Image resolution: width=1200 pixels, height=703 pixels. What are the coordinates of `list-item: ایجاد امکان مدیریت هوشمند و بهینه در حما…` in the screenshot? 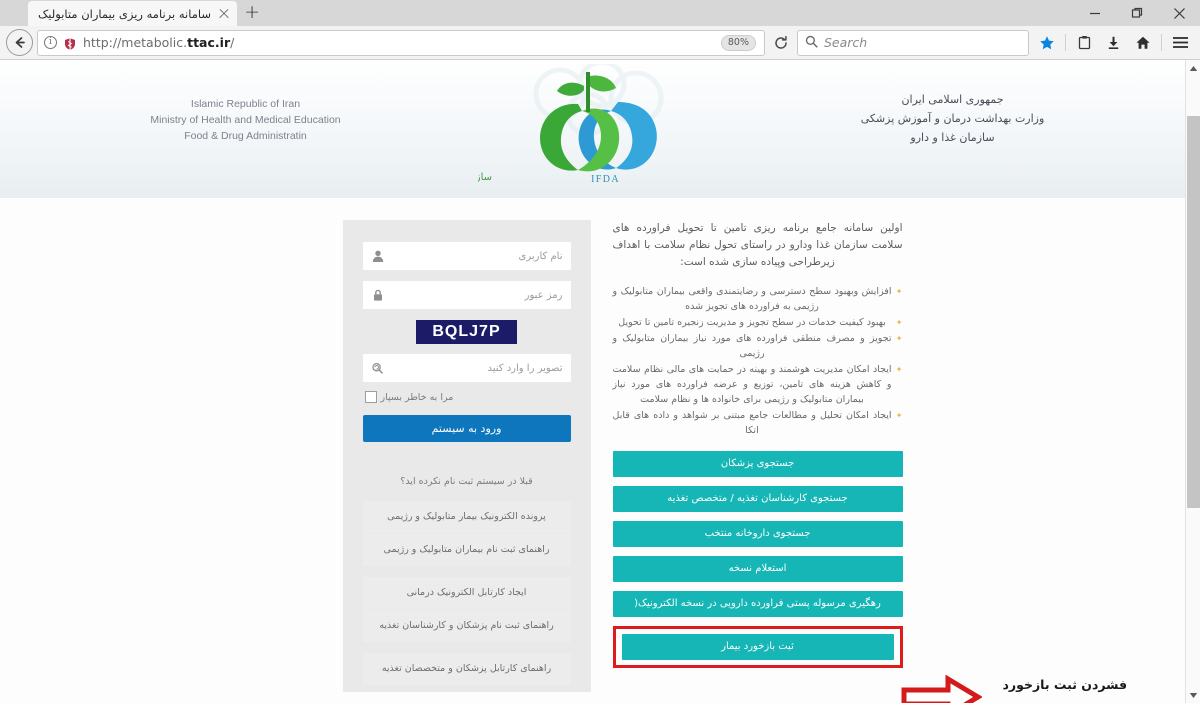 It's located at (758, 384).